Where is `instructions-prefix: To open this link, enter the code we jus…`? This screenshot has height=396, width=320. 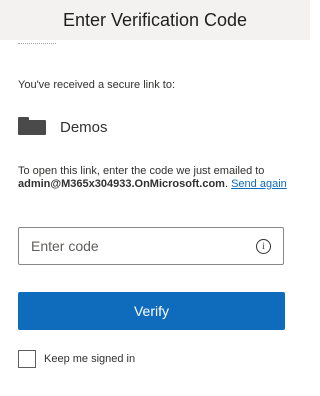 instructions-prefix: To open this link, enter the code we jus… is located at coordinates (141, 171).